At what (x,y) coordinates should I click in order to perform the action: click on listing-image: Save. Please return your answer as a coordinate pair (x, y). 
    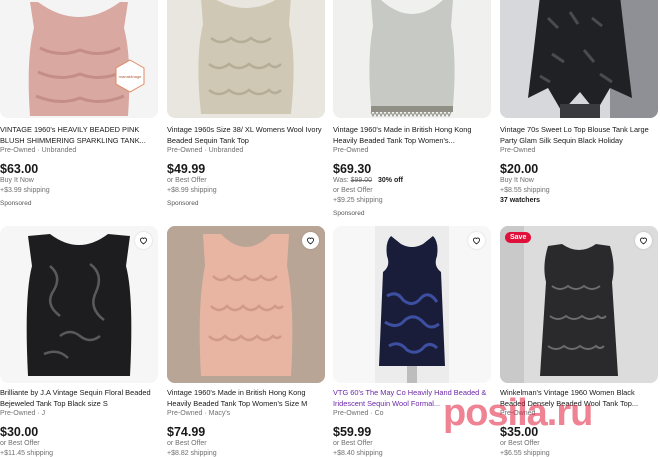
    Looking at the image, I should click on (579, 304).